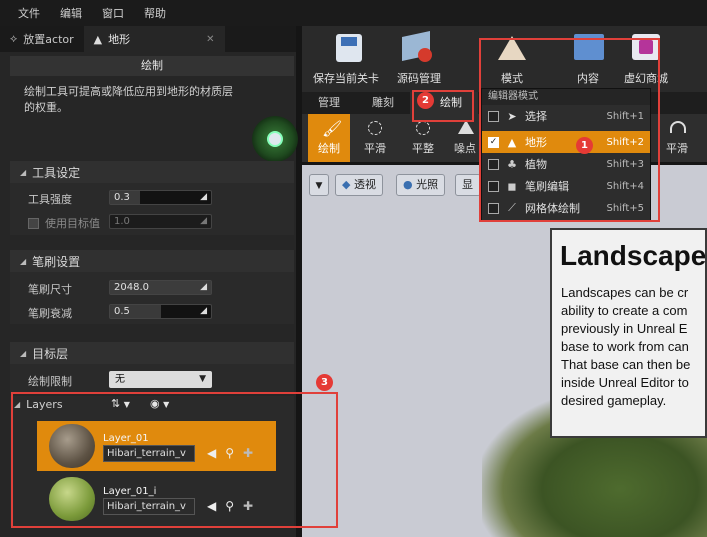  What do you see at coordinates (425, 100) in the screenshot?
I see `annotation-badge: 2` at bounding box center [425, 100].